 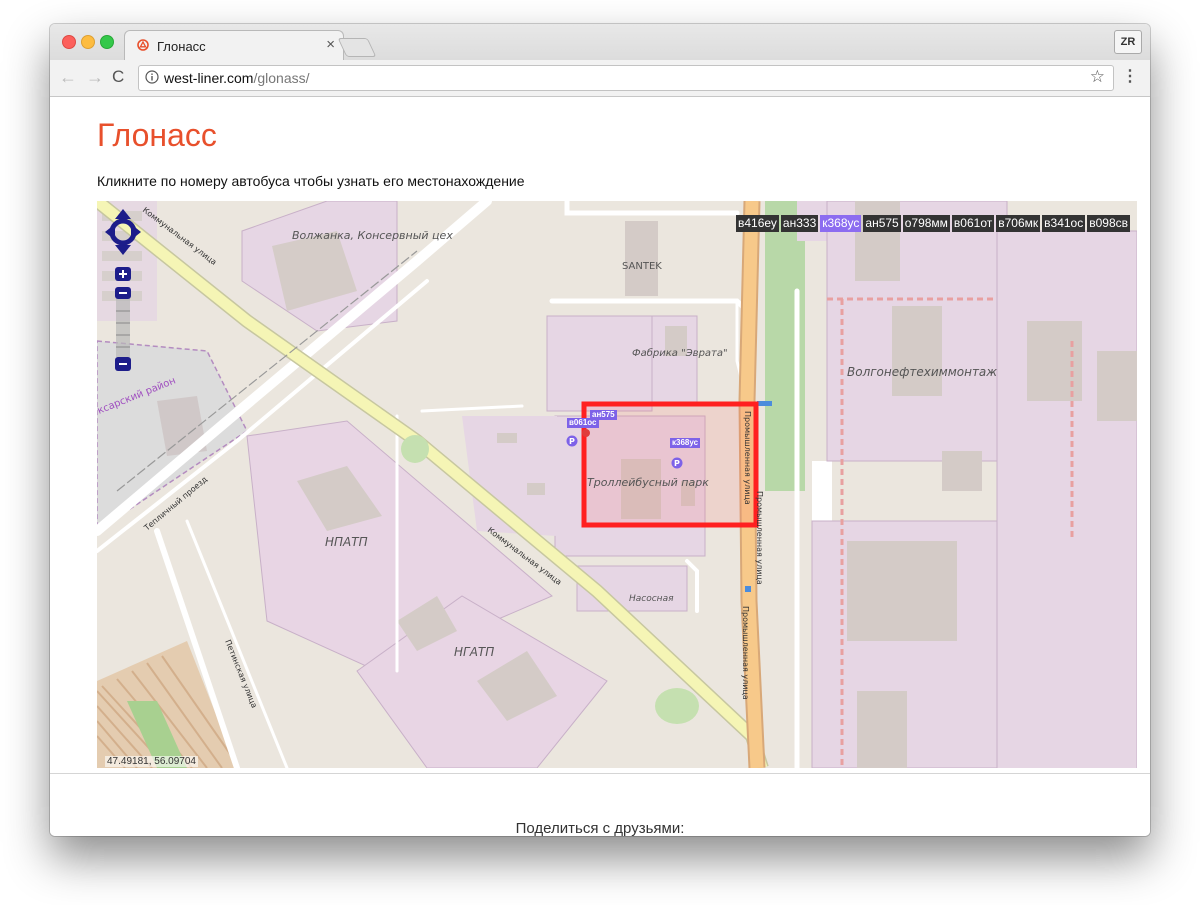 I want to click on back-button: ←, so click(x=68, y=77).